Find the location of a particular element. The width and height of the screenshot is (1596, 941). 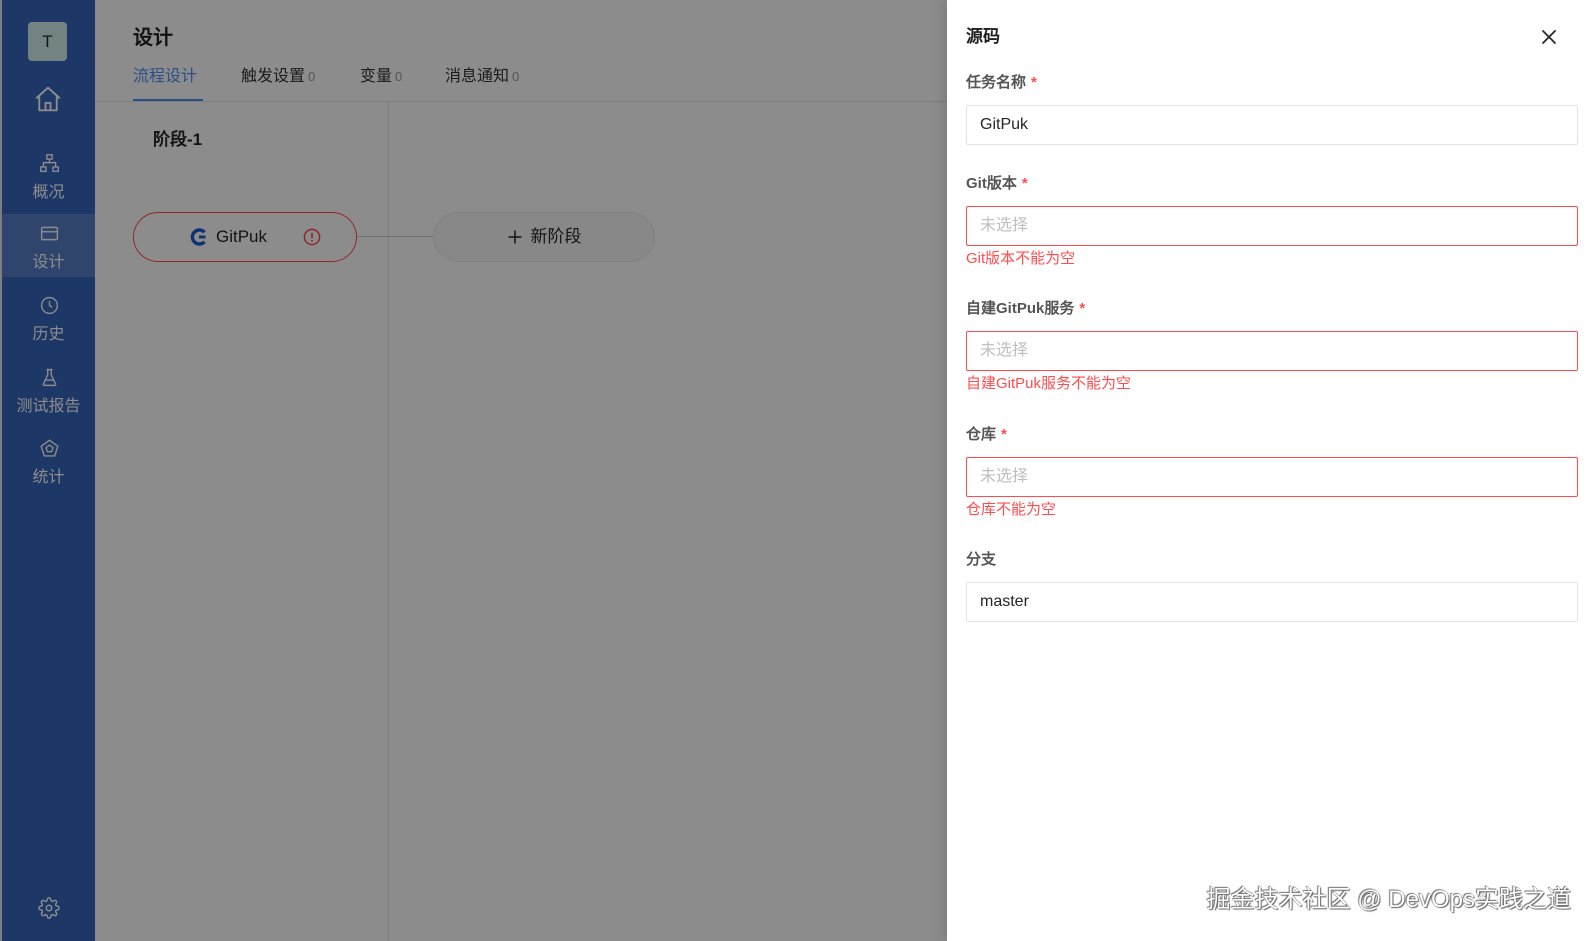

field-label: 仓库 * is located at coordinates (986, 434).